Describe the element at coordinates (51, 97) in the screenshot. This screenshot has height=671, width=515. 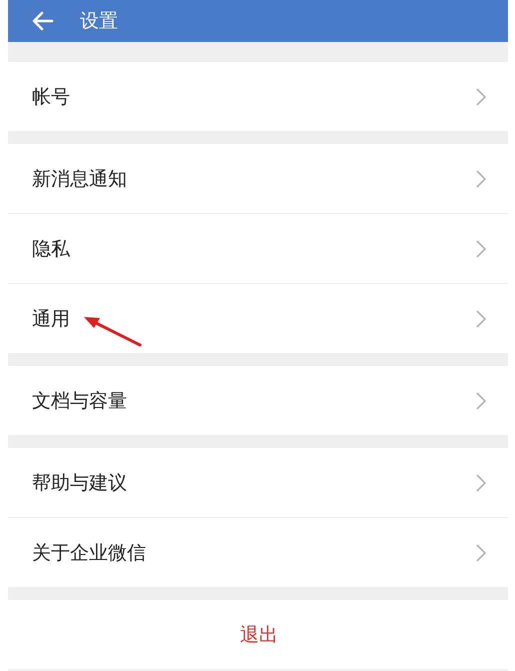
I see `item-label: 帐号` at that location.